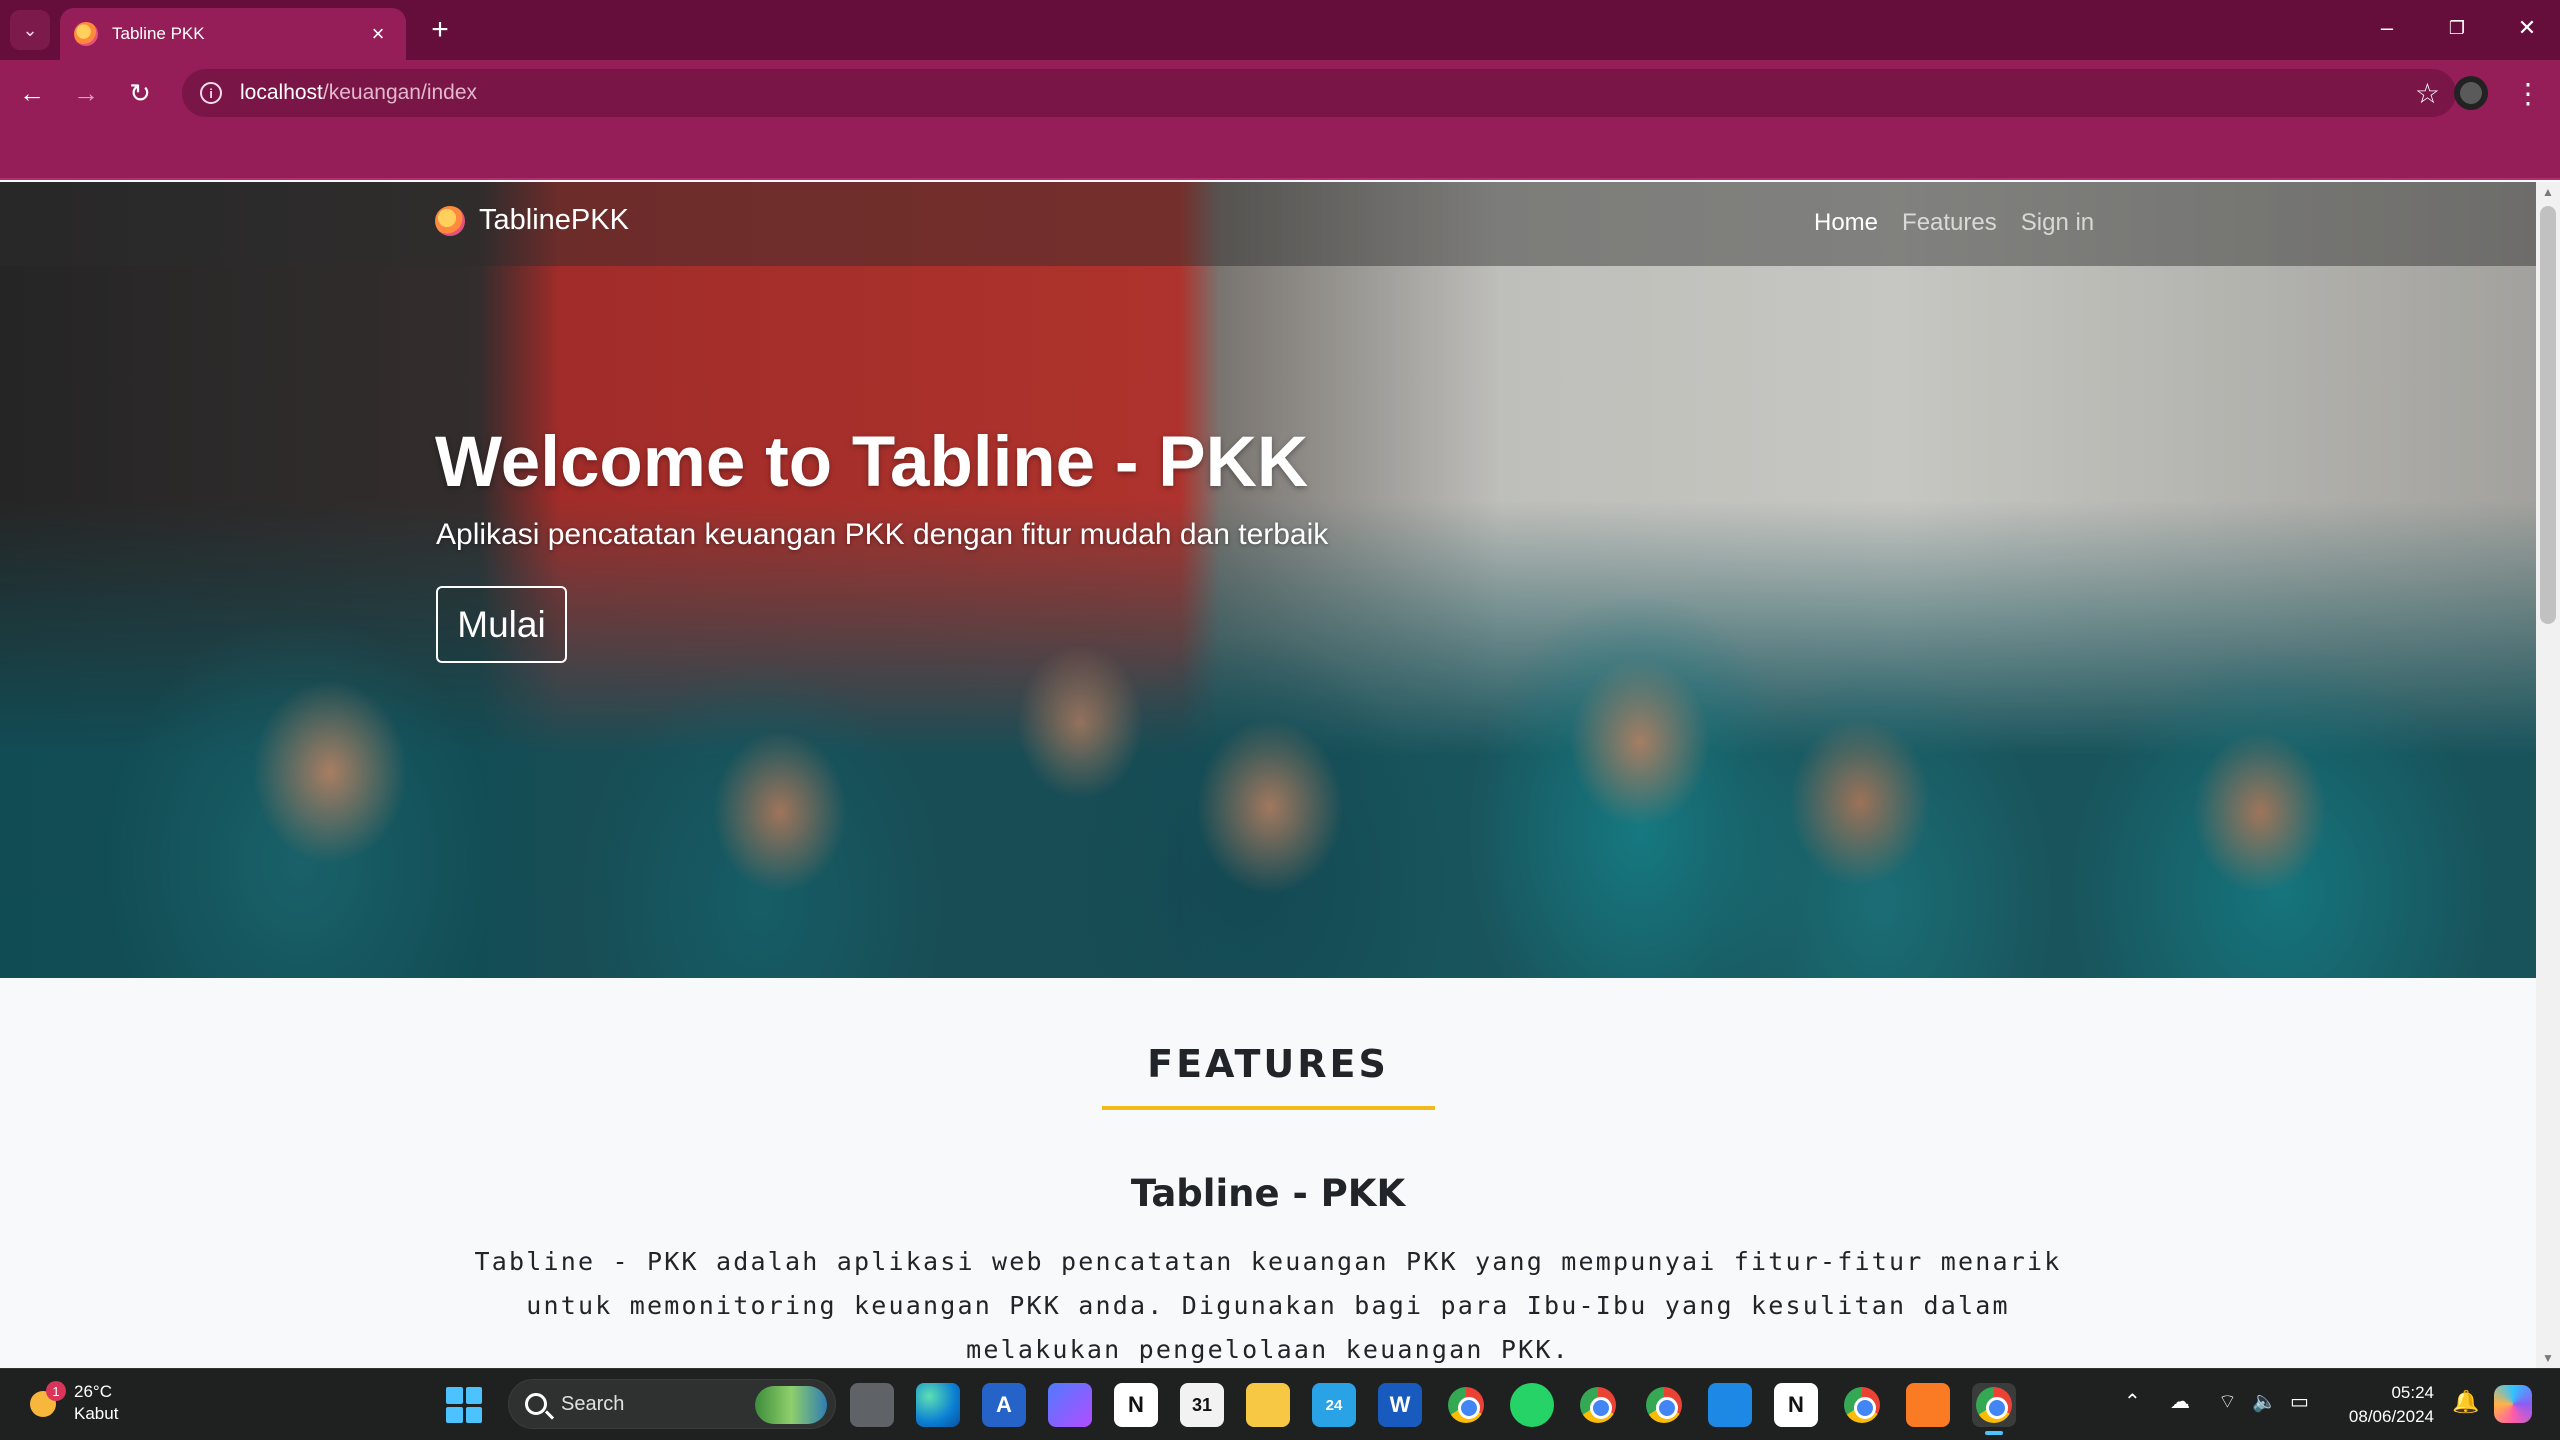 The image size is (2560, 1440). Describe the element at coordinates (1664, 1405) in the screenshot. I see `chrome-profile-3-icon` at that location.